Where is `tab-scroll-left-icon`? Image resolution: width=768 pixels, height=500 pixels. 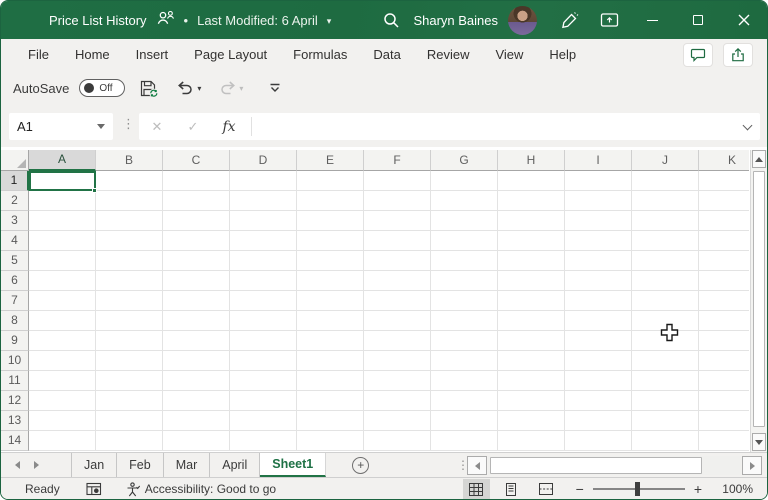 tab-scroll-left-icon is located at coordinates (17, 465).